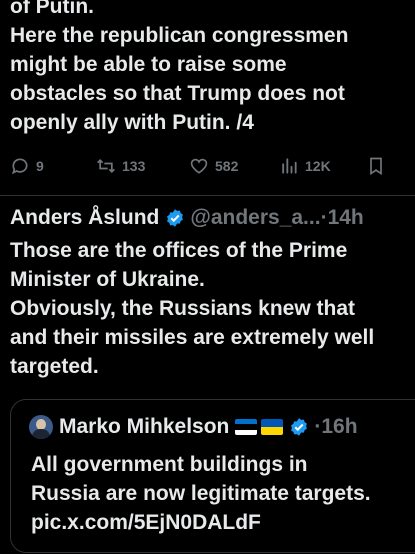  What do you see at coordinates (289, 166) in the screenshot?
I see `analytics-icon` at bounding box center [289, 166].